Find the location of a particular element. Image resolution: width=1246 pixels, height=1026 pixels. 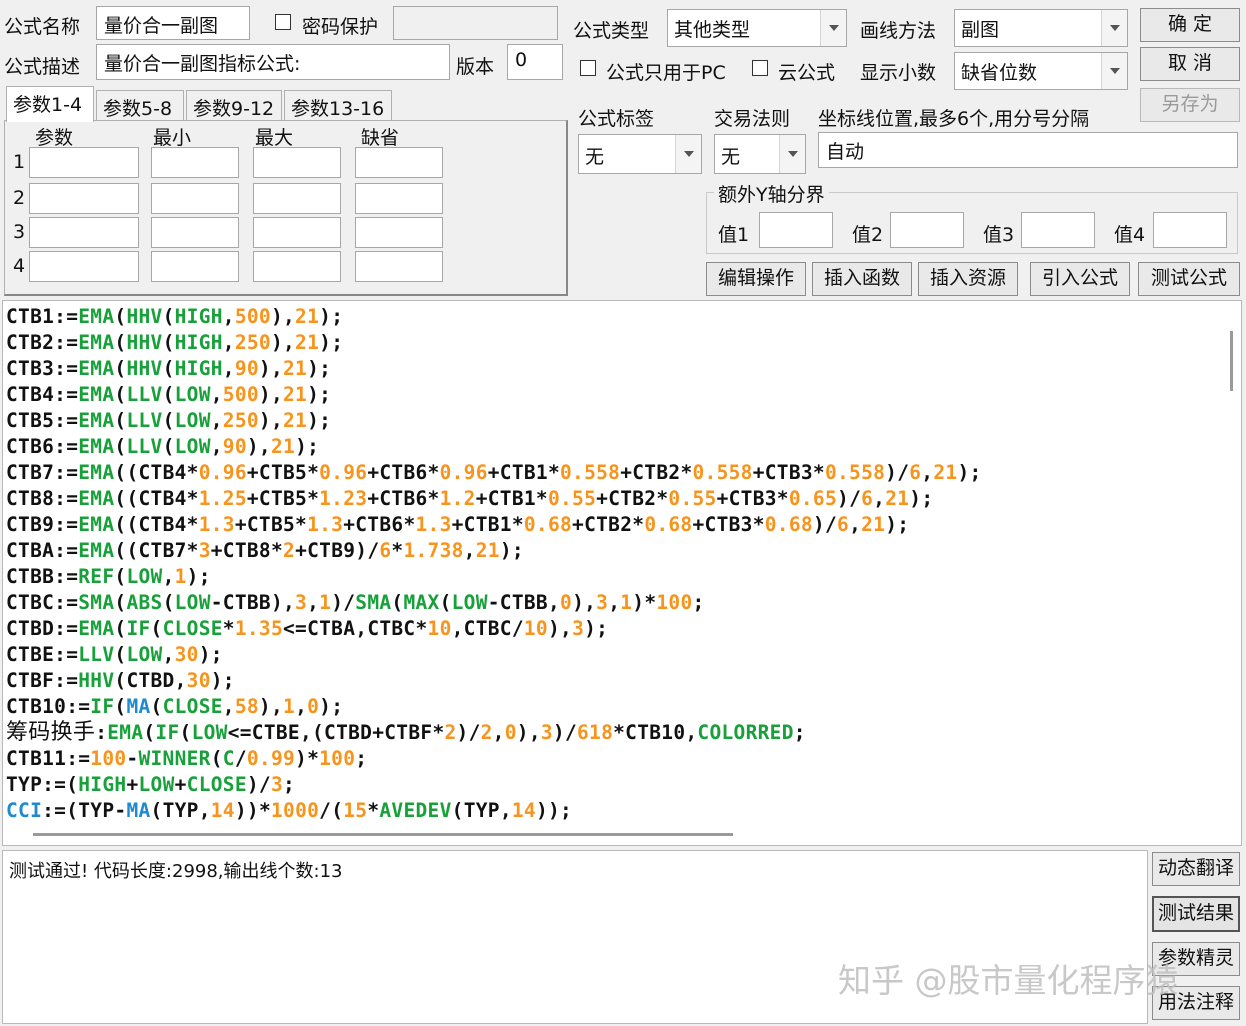

insert-resource-button: 插入资源 is located at coordinates (968, 279).